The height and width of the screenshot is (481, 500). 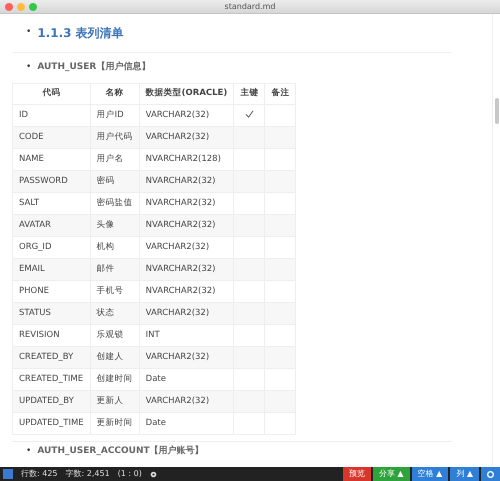 I want to click on sidebar-toggle-icon, so click(x=8, y=474).